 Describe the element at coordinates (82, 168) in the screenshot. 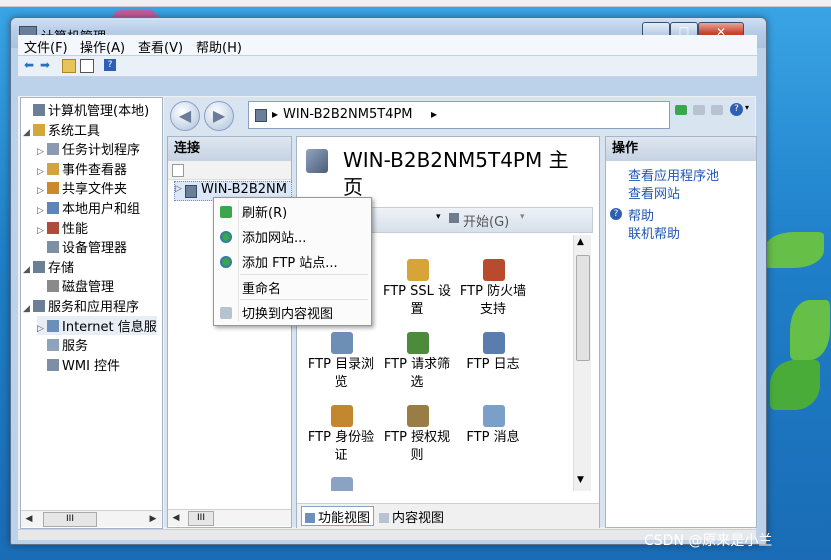

I see `tree-item: ▷ 事件查看器` at that location.